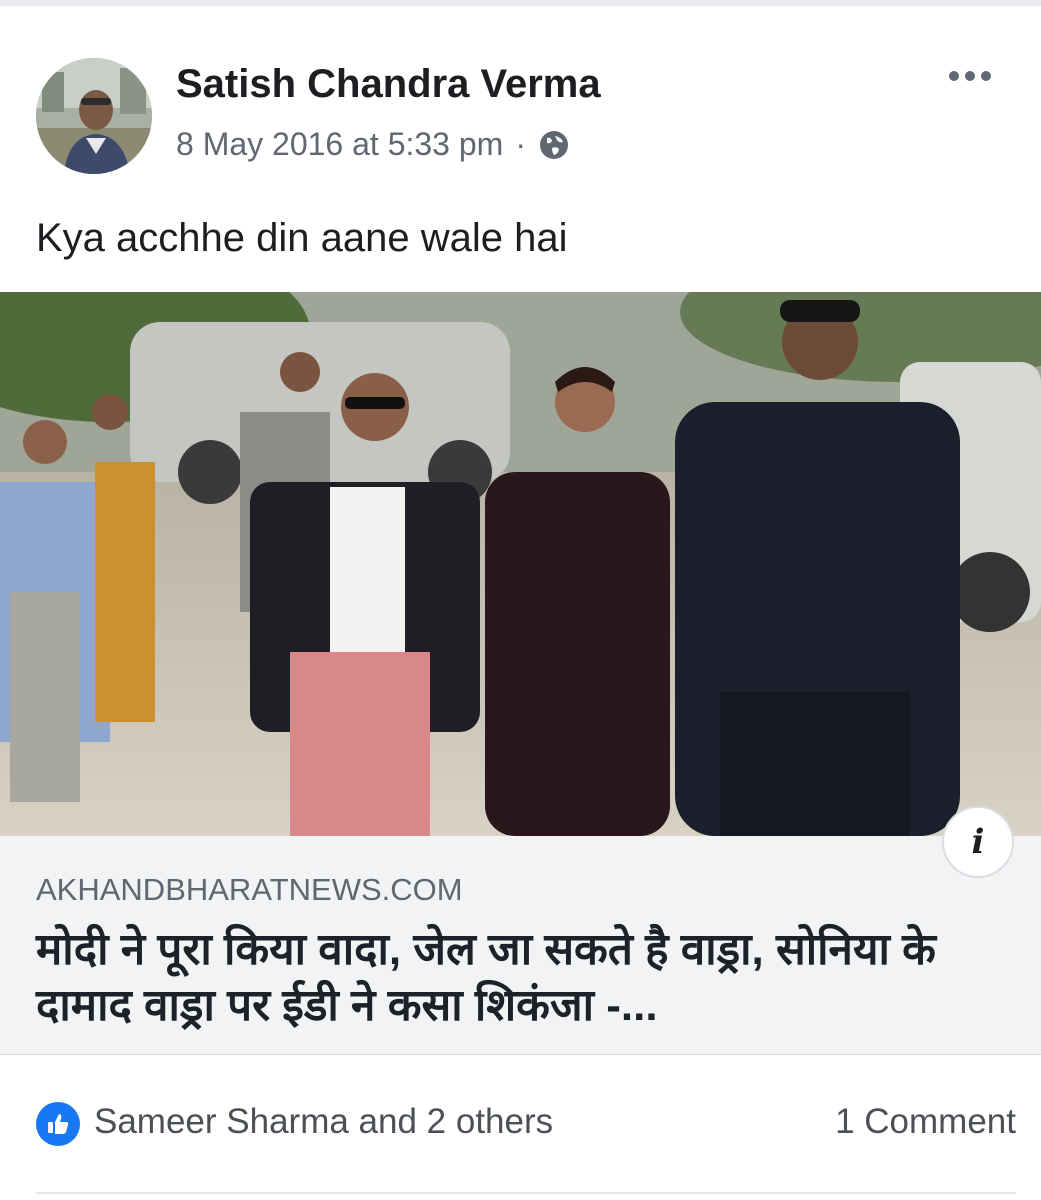  I want to click on link-domain: AKHANDBHARATNEWS.COM, so click(249, 889).